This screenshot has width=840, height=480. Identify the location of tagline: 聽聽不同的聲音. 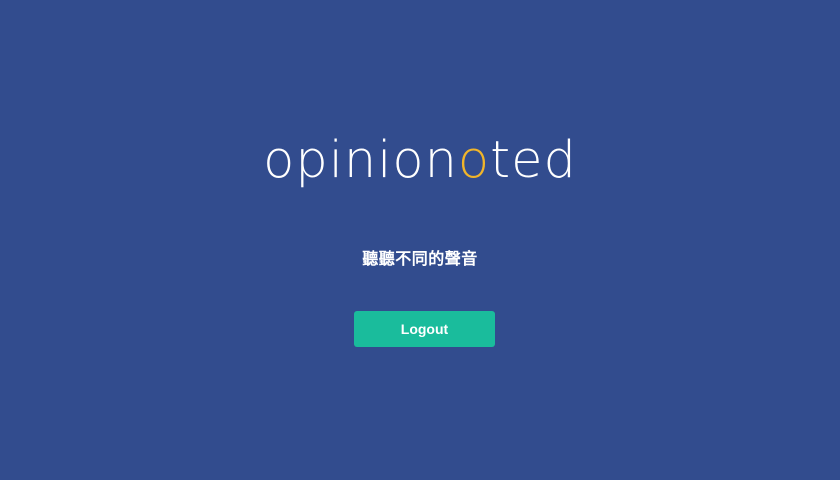
(420, 259).